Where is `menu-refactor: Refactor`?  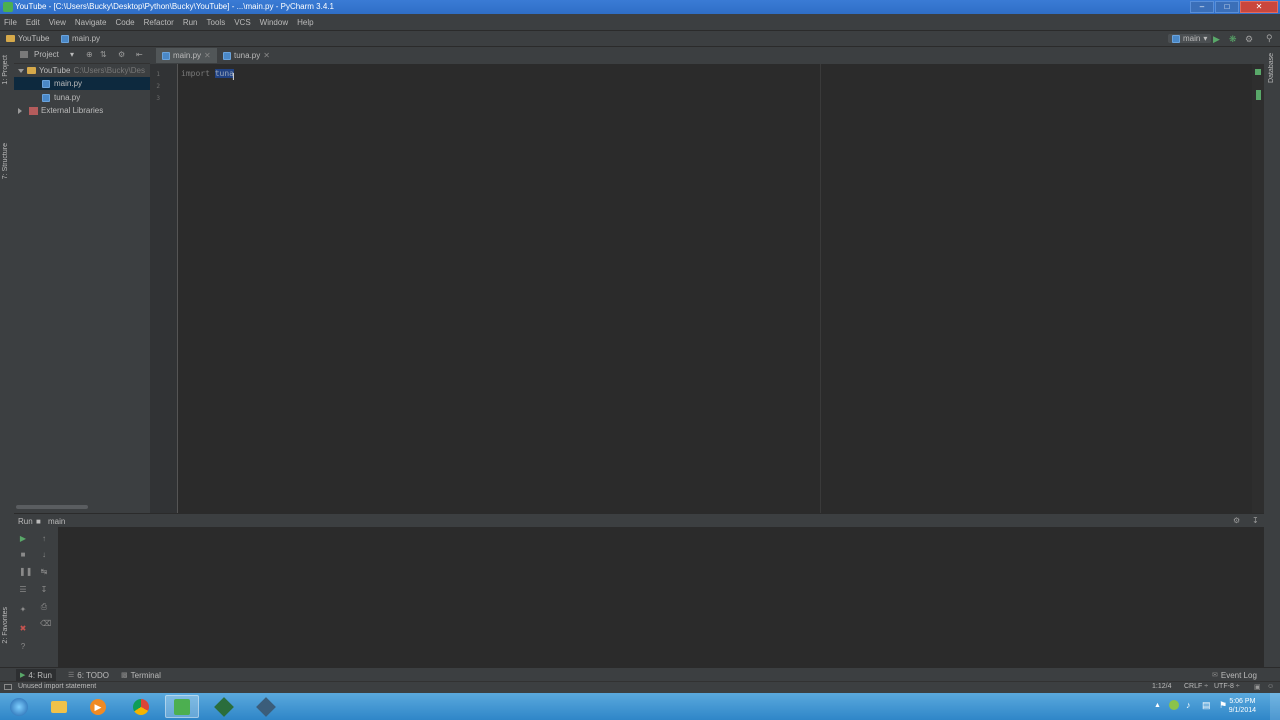 menu-refactor: Refactor is located at coordinates (159, 22).